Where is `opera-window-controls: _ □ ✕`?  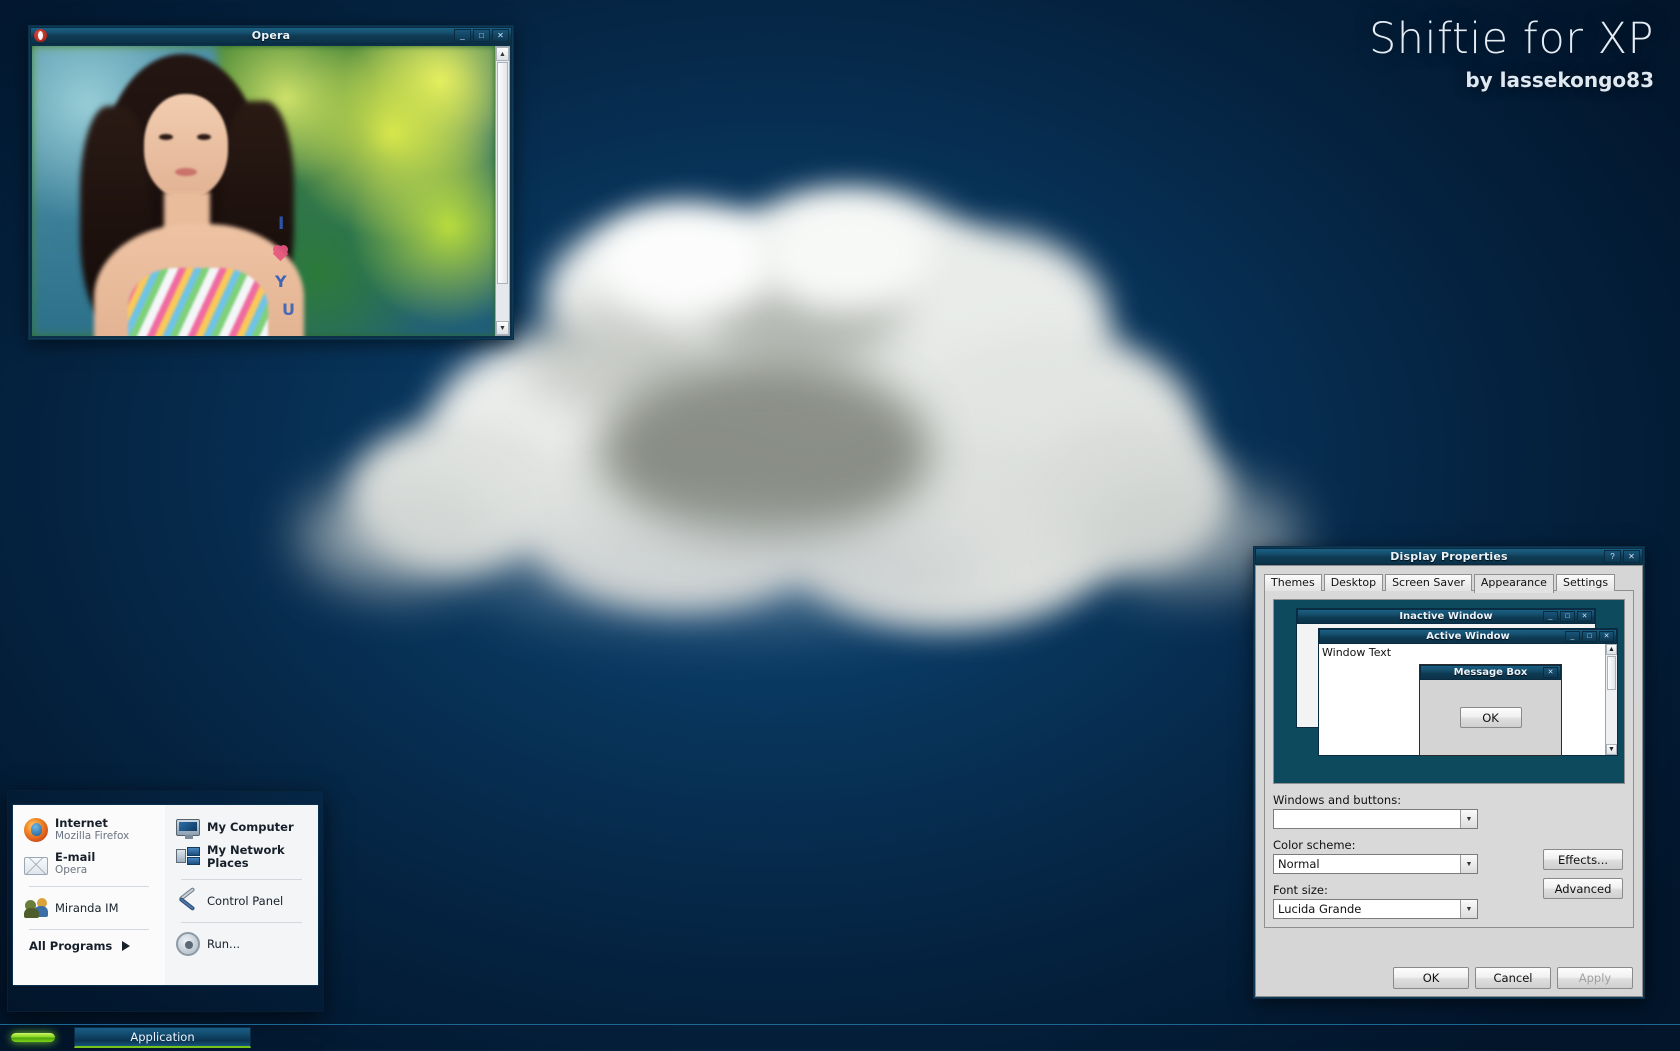
opera-window-controls: _ □ ✕ is located at coordinates (481, 35).